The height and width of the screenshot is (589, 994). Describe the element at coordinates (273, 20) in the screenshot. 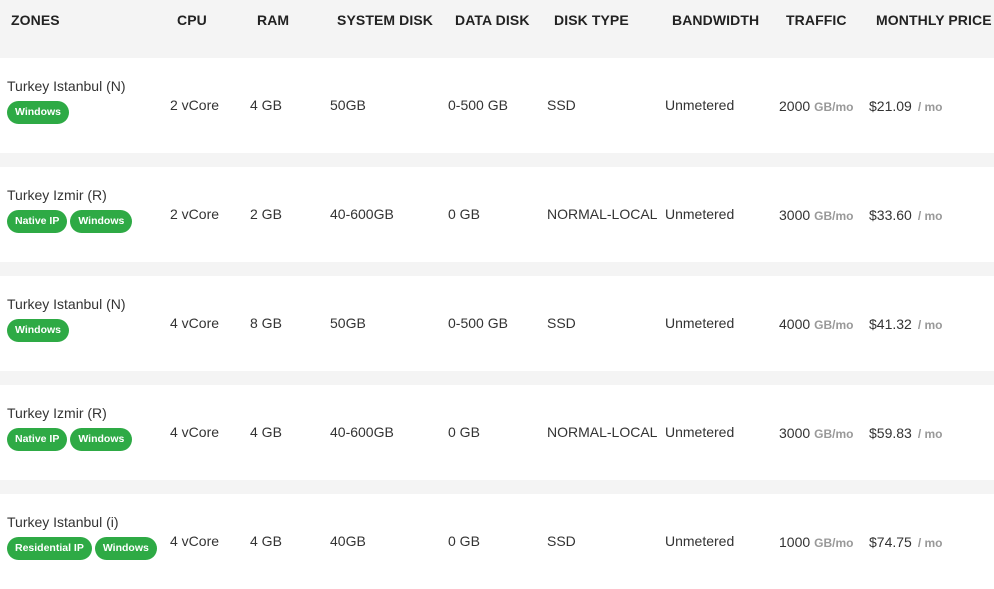

I see `header-ram: RAM` at that location.